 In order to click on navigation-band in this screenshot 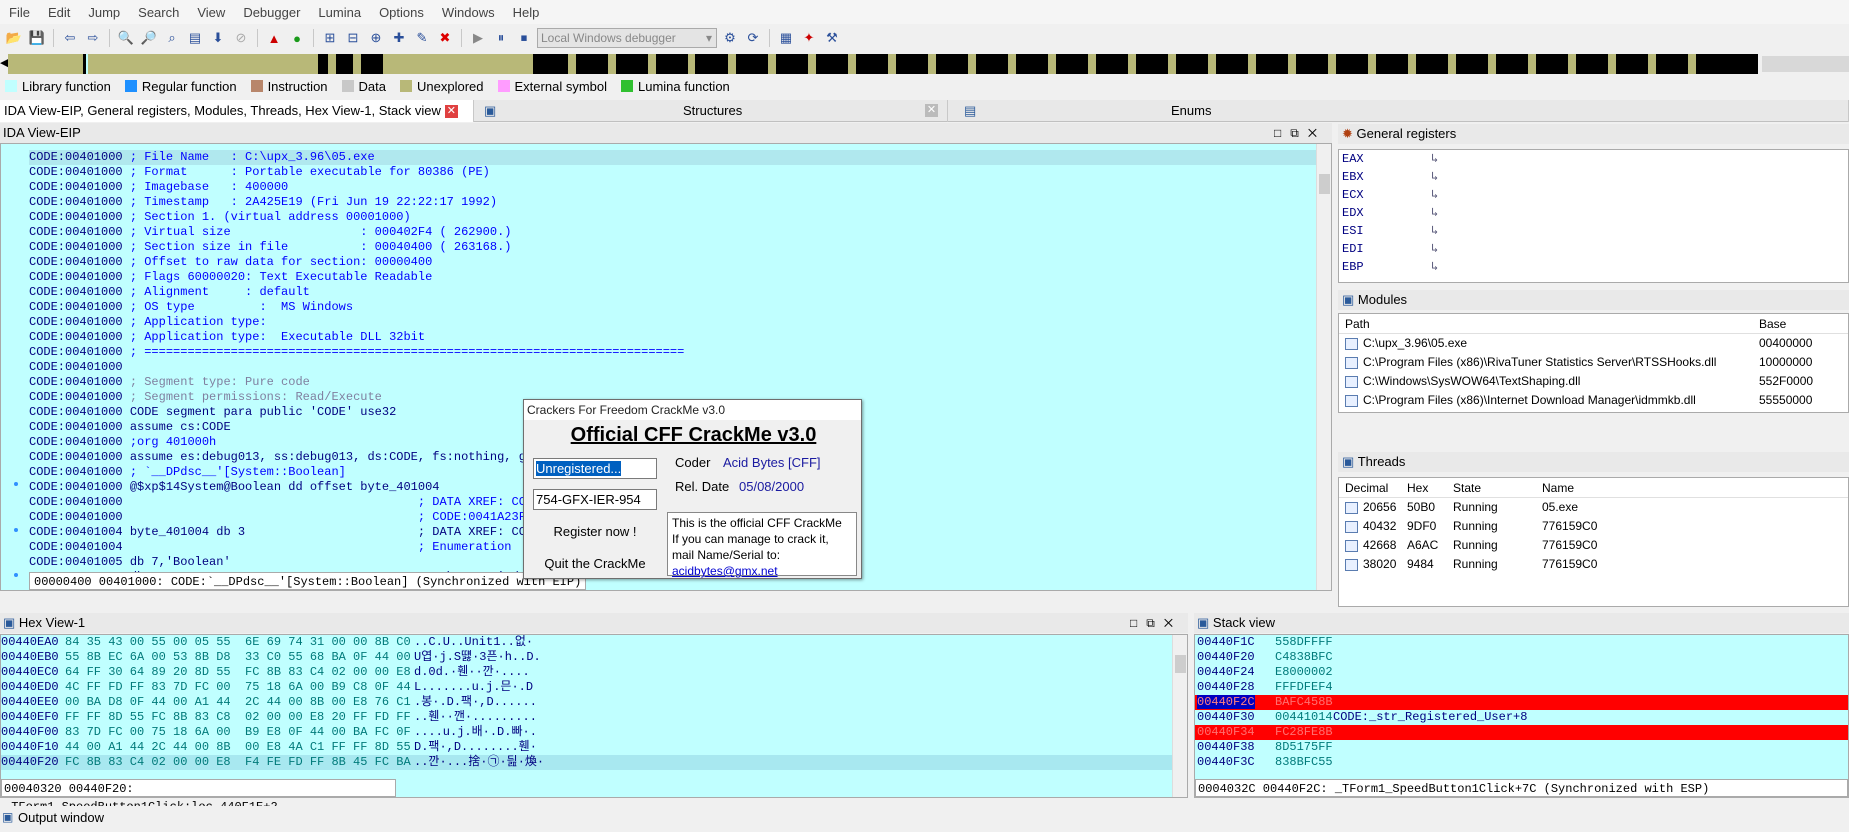, I will do `click(883, 64)`.